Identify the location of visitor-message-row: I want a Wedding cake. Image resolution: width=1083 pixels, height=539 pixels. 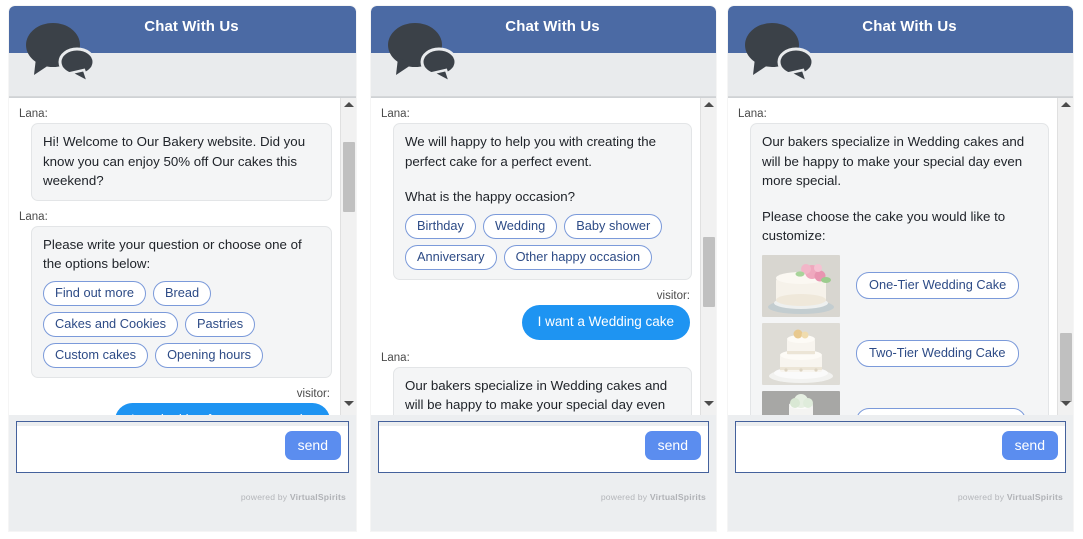
(535, 326).